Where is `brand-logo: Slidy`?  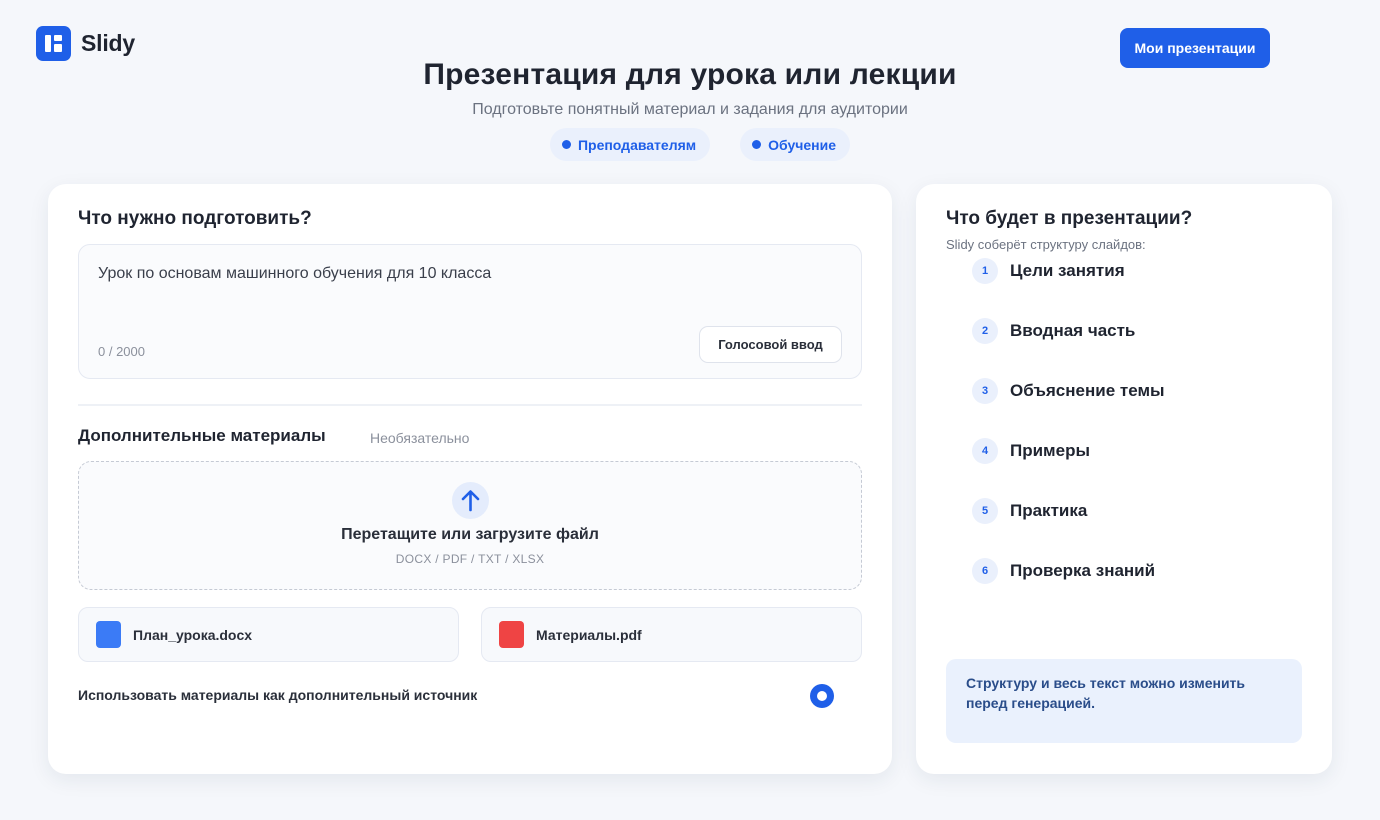 brand-logo: Slidy is located at coordinates (85, 43).